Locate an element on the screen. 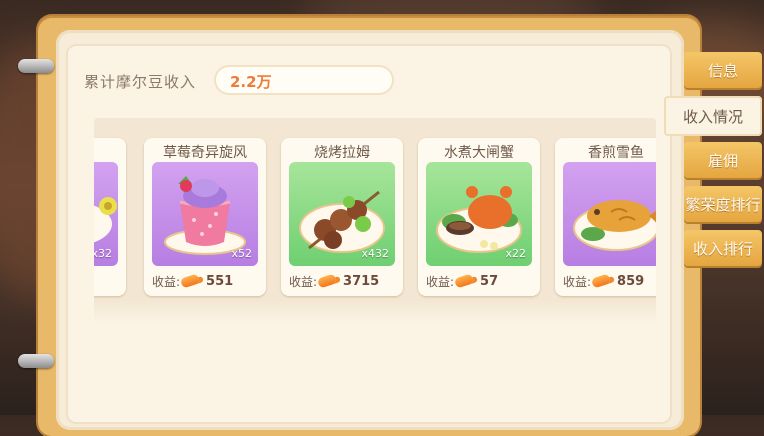  dish-image: x is located at coordinates (609, 214).